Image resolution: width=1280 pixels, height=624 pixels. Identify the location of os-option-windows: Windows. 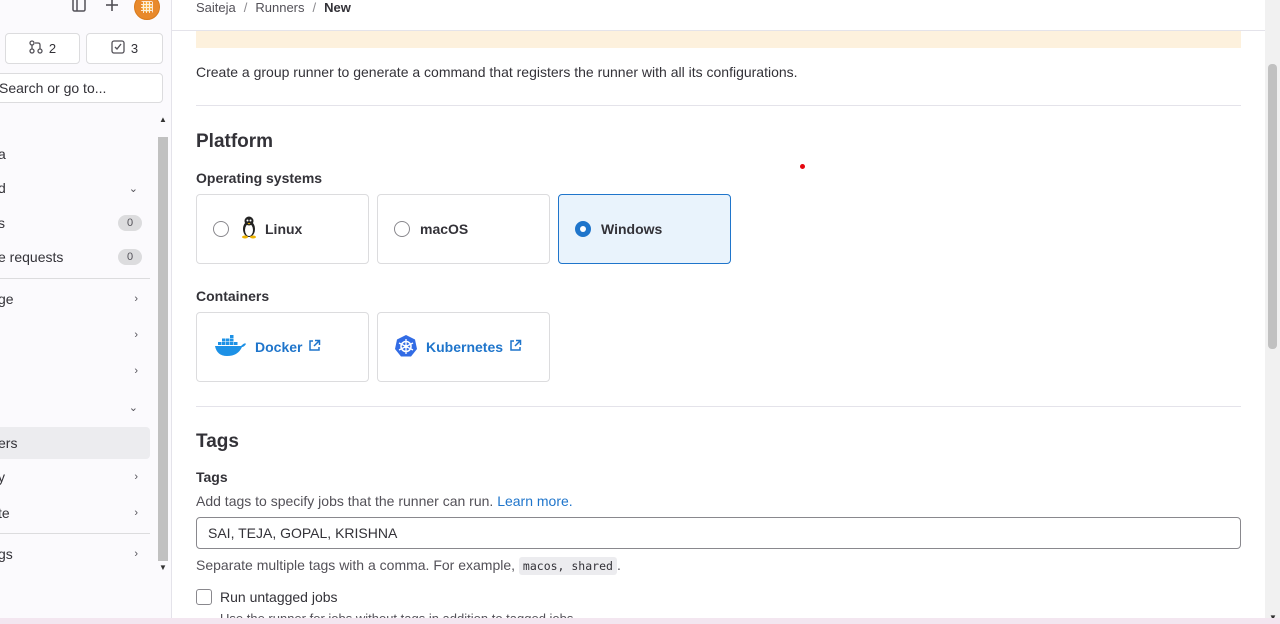
(644, 229).